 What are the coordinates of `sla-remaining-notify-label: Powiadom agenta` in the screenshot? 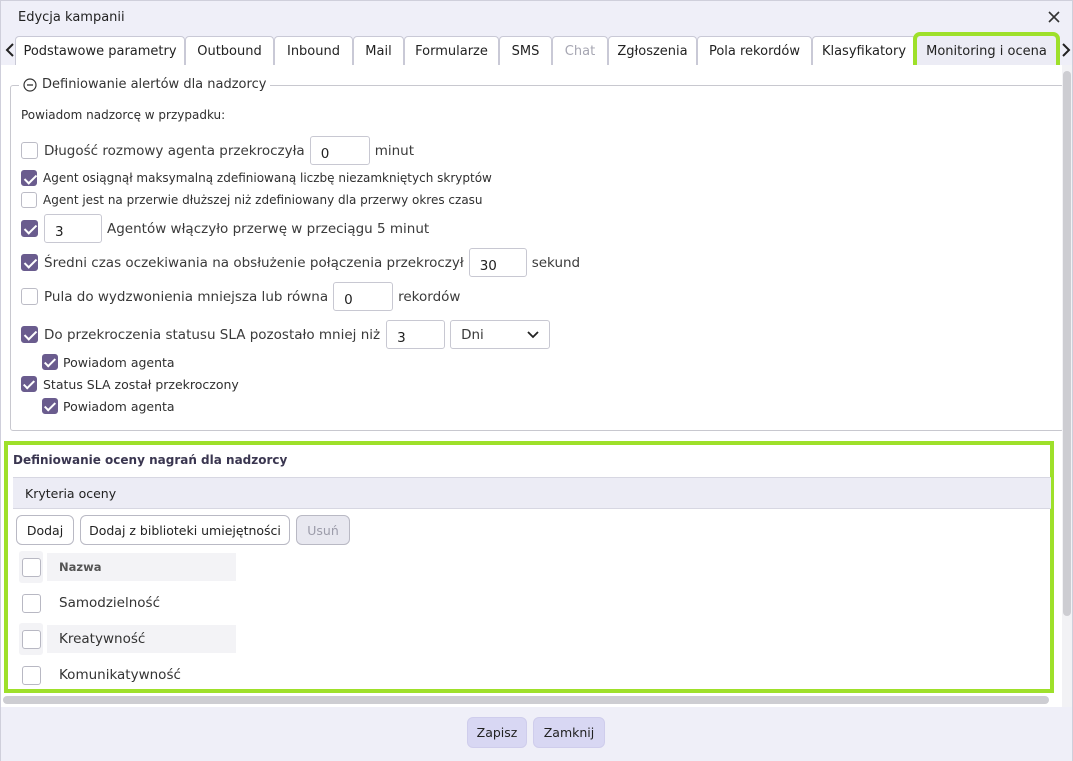 It's located at (119, 362).